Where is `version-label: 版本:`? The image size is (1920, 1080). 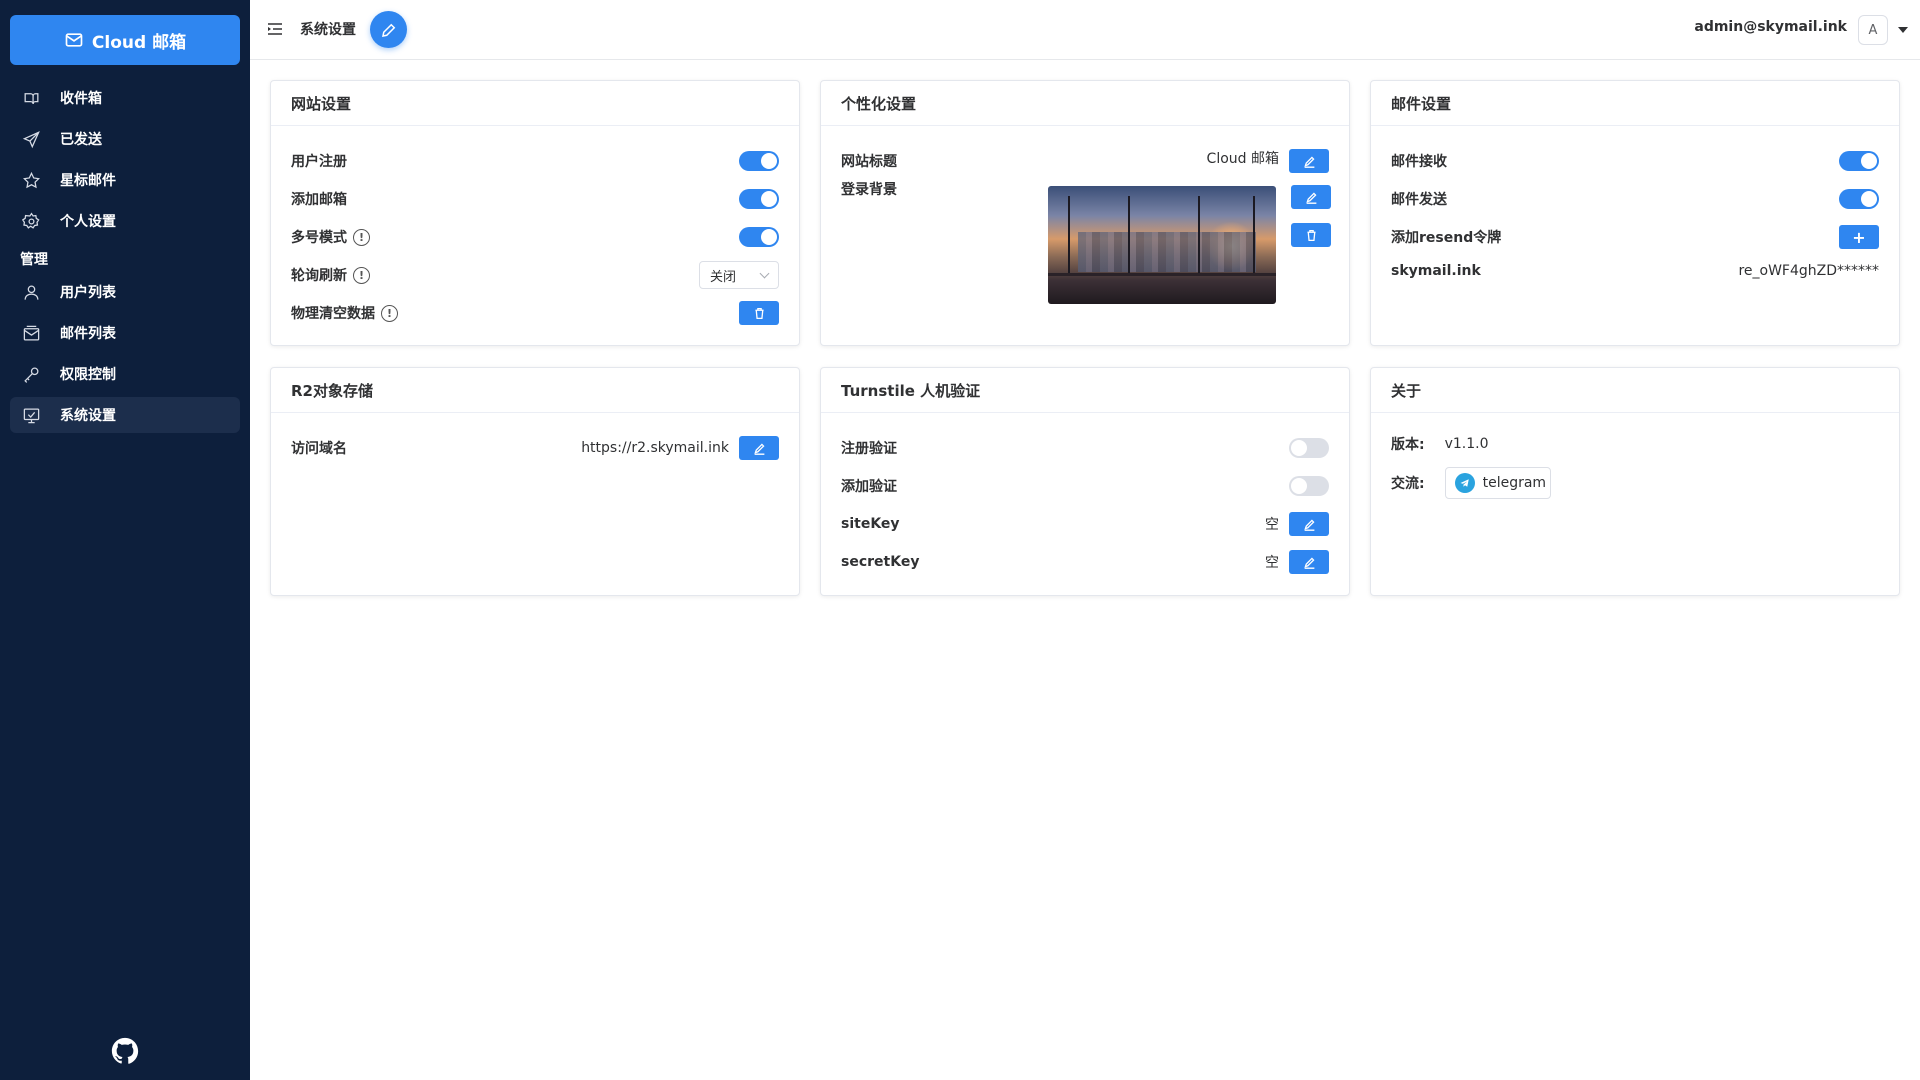
version-label: 版本: is located at coordinates (1408, 445).